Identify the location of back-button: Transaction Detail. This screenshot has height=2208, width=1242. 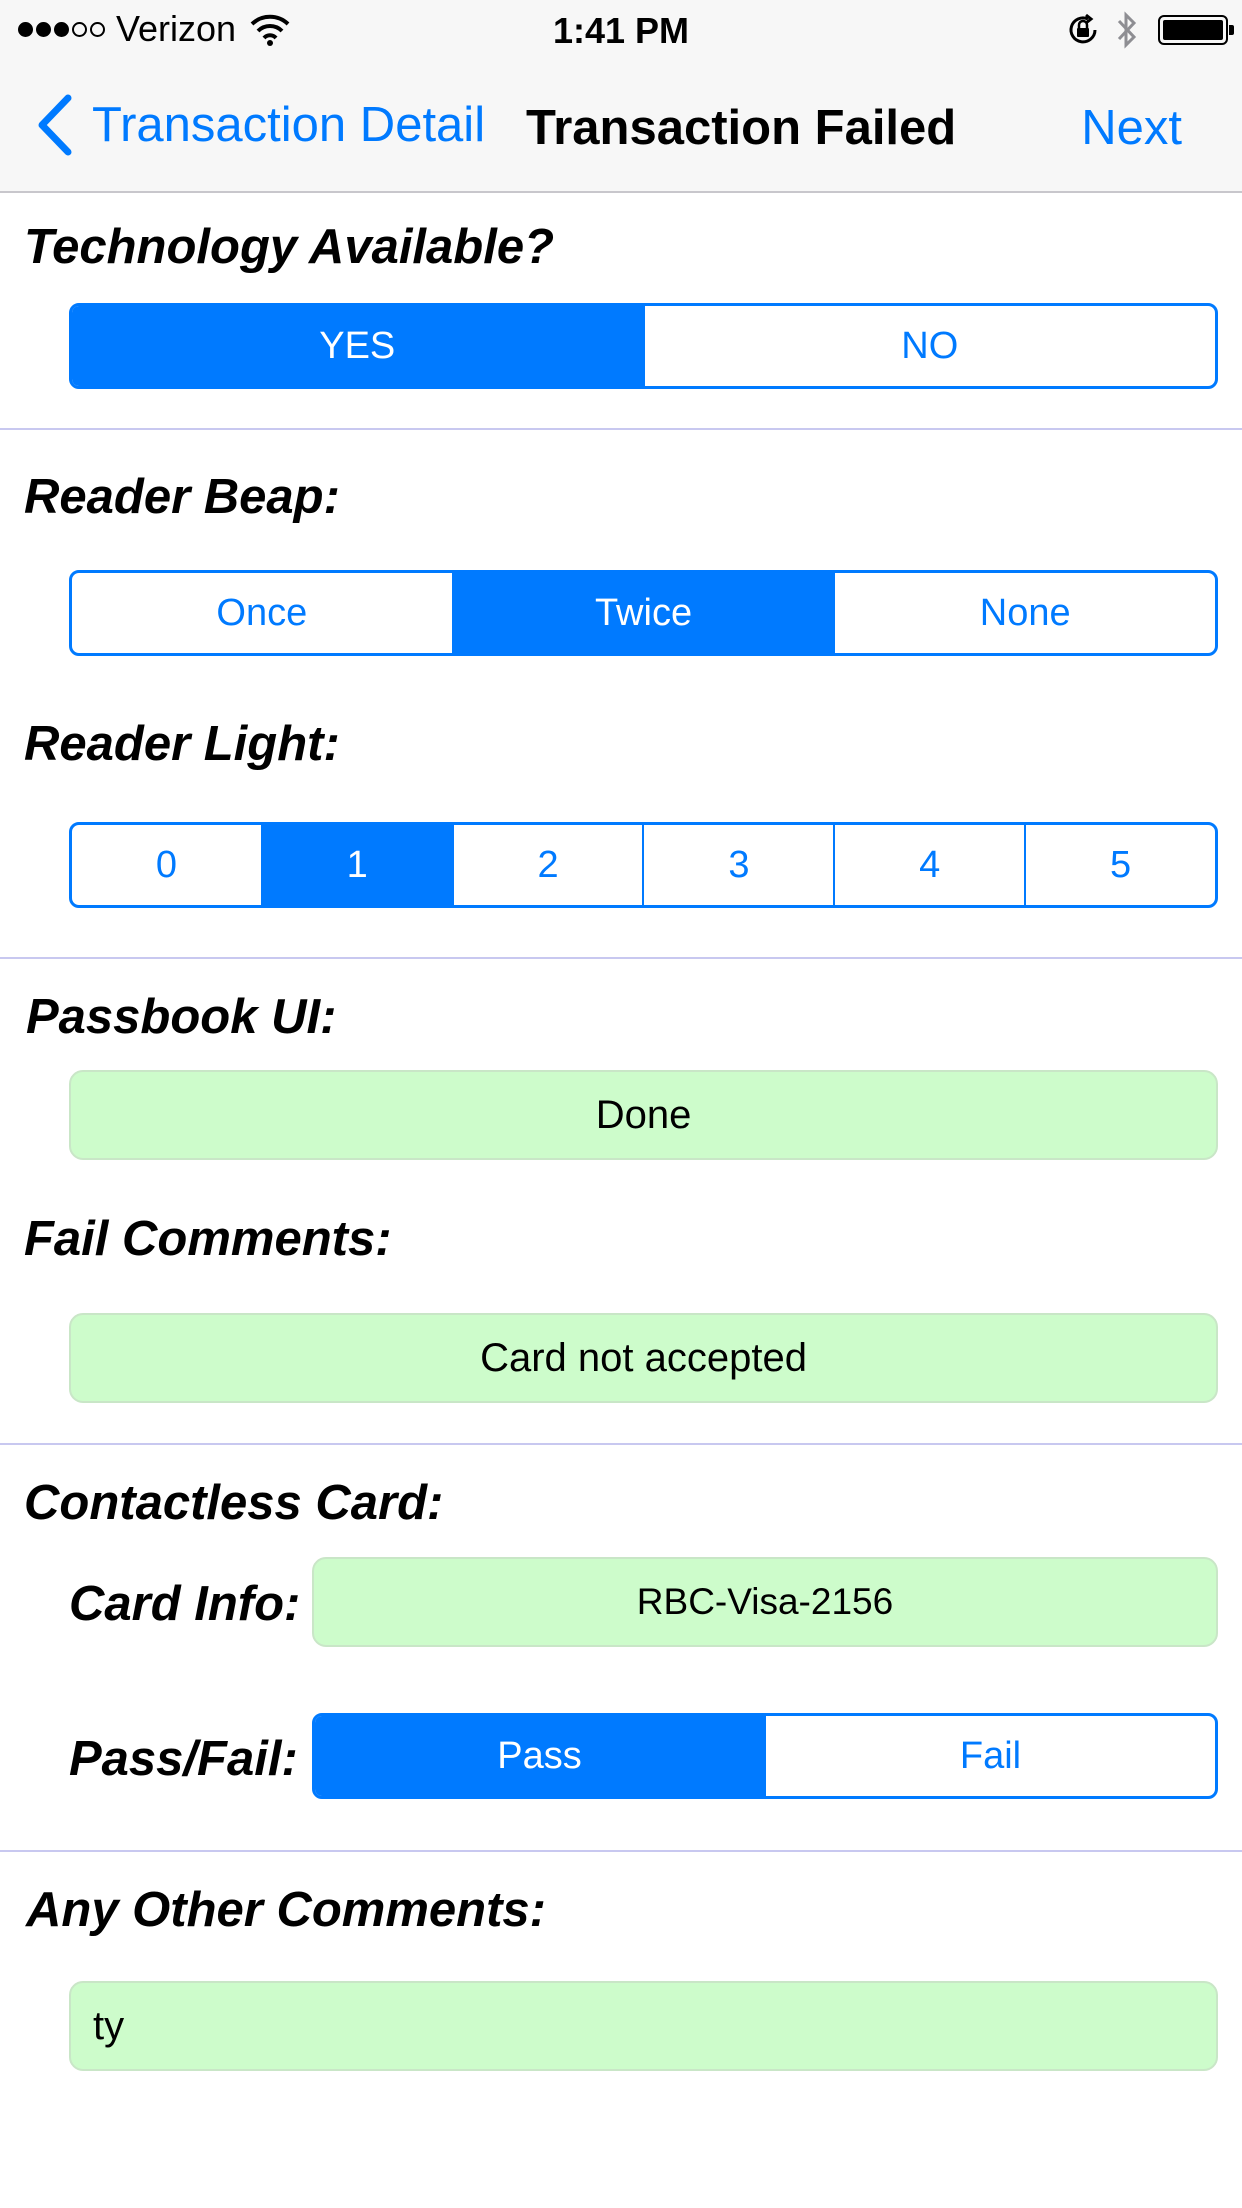
(259, 125).